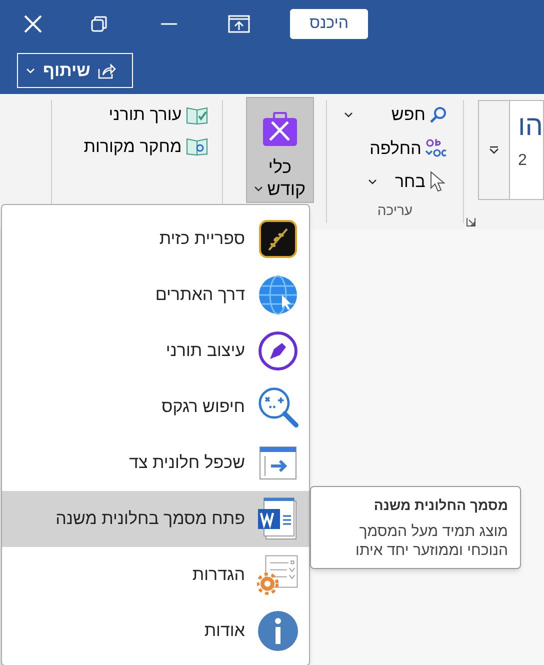 The height and width of the screenshot is (665, 544). I want to click on share-icon, so click(107, 70).